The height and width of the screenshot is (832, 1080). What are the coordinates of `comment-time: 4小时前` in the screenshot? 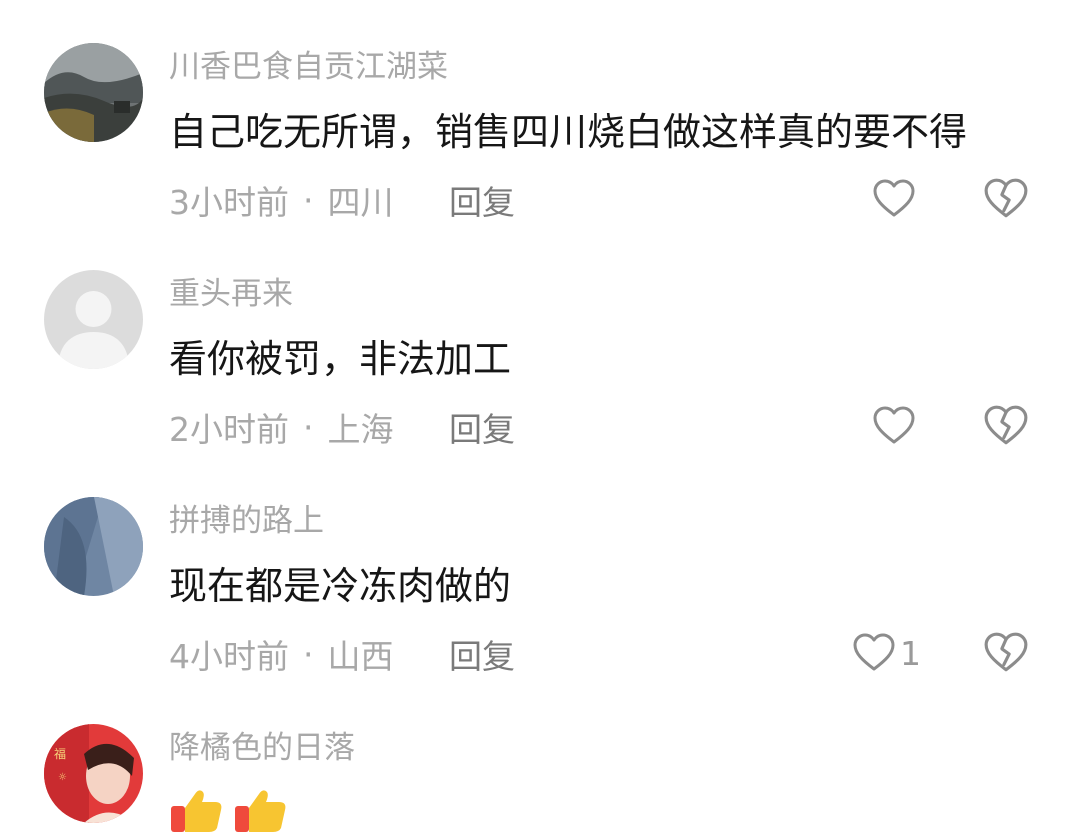 It's located at (229, 656).